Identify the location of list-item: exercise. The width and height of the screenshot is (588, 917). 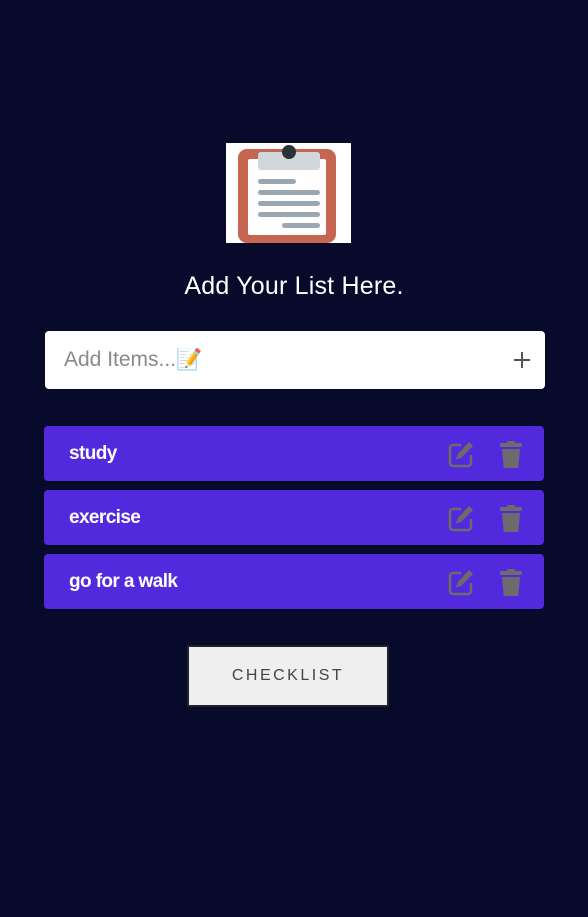
(294, 517).